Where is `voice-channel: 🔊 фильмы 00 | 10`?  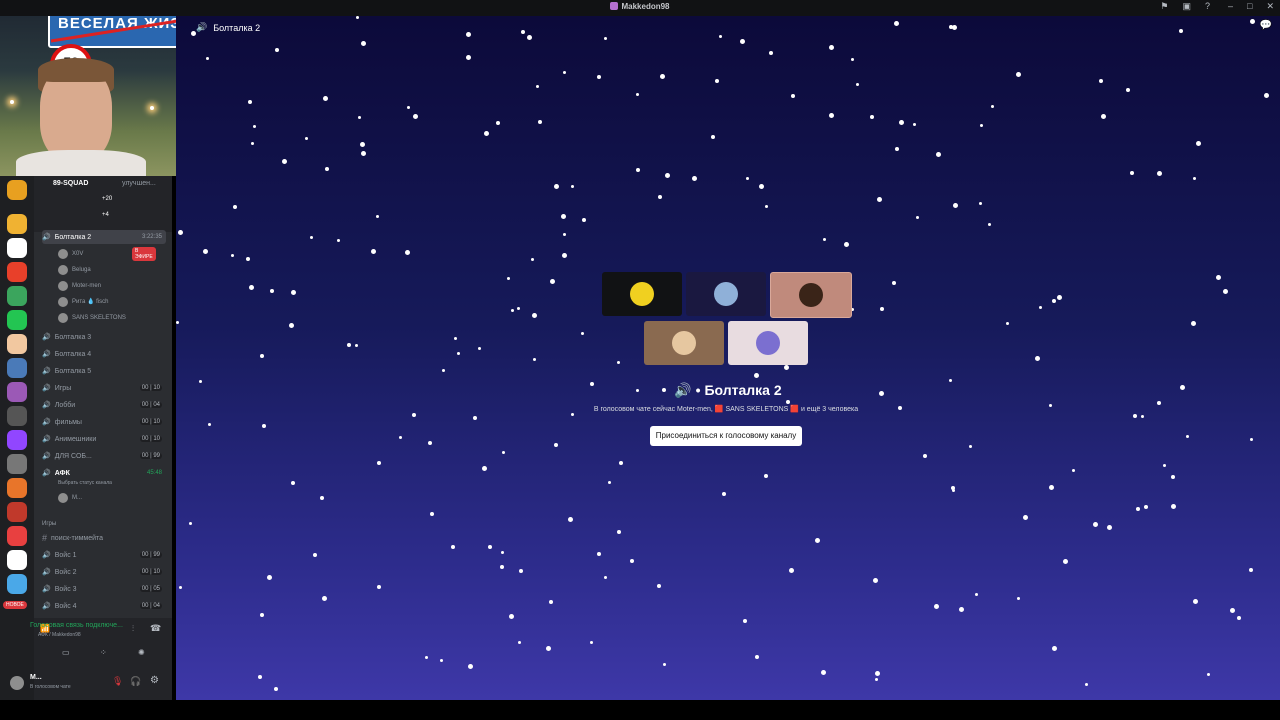
voice-channel: 🔊 фильмы 00 | 10 is located at coordinates (104, 422).